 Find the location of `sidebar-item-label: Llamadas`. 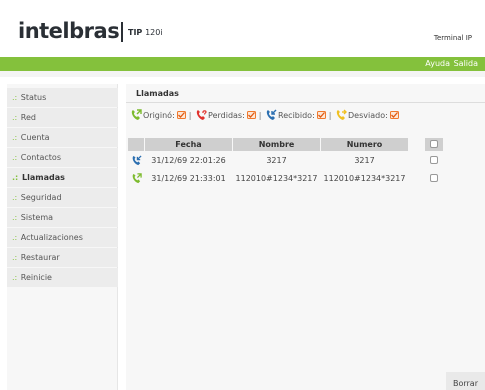

sidebar-item-label: Llamadas is located at coordinates (43, 177).